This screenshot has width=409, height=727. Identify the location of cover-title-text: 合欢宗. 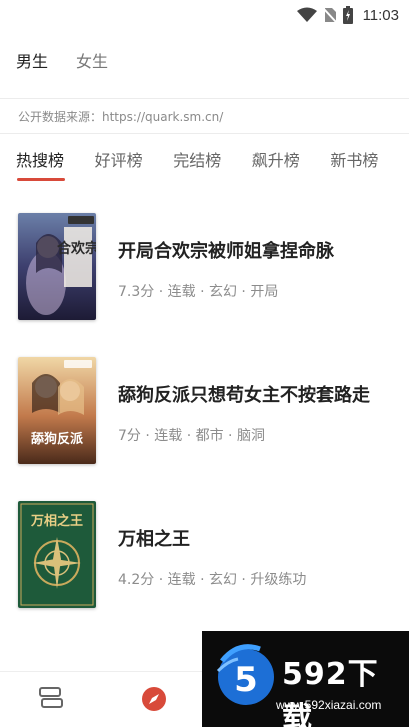
(76, 248).